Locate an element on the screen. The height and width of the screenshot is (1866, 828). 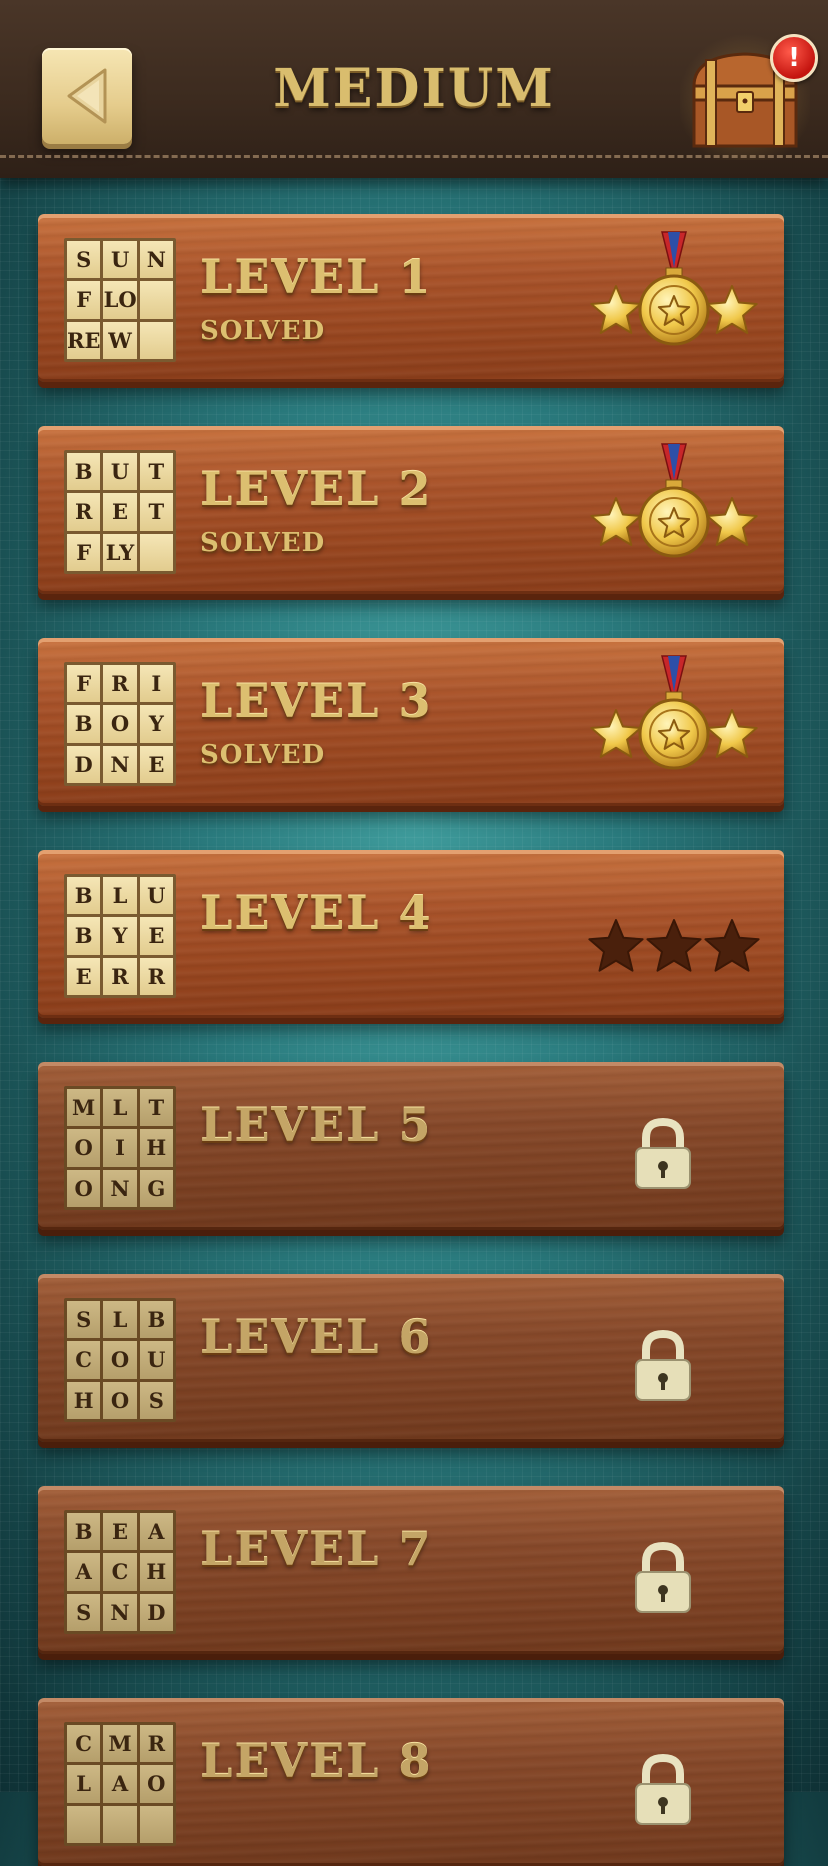
level-title: LEVEL 8 is located at coordinates (316, 1761).